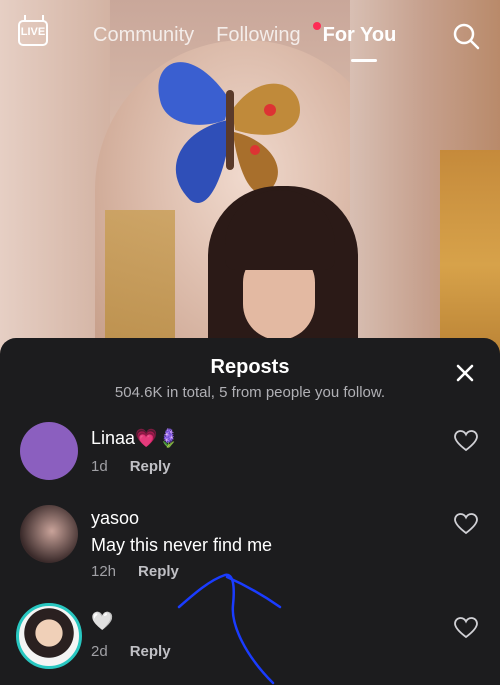 Image resolution: width=500 pixels, height=685 pixels. I want to click on repost-time: 12h, so click(104, 571).